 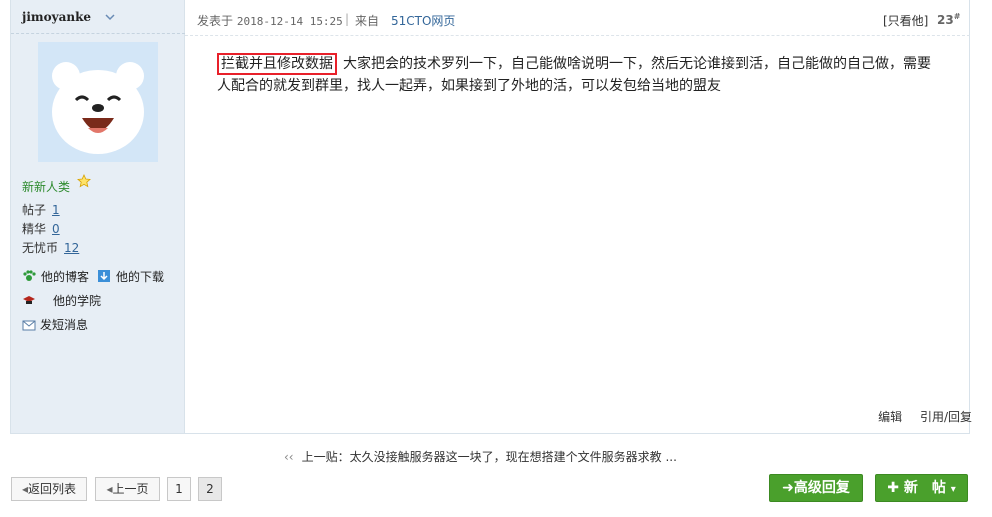 What do you see at coordinates (179, 489) in the screenshot?
I see `page-1-button: 1` at bounding box center [179, 489].